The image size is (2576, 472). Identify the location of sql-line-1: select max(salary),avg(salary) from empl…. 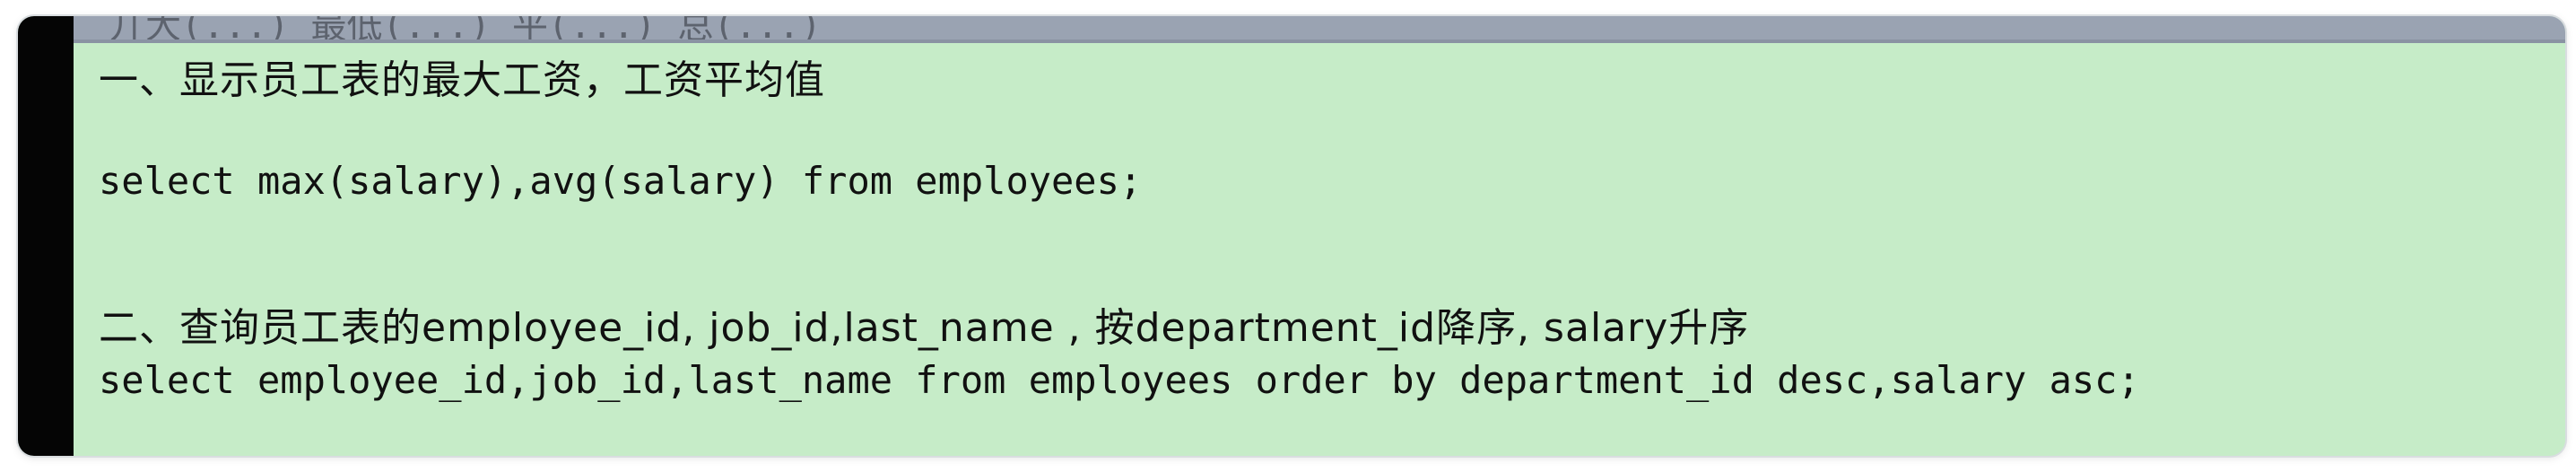
(621, 181).